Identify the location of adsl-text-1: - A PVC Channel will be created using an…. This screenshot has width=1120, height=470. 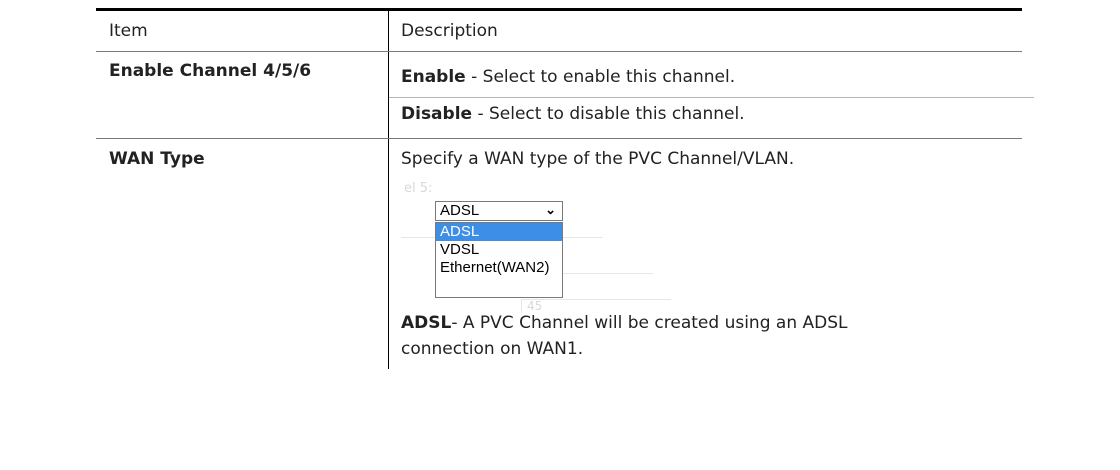
(649, 323).